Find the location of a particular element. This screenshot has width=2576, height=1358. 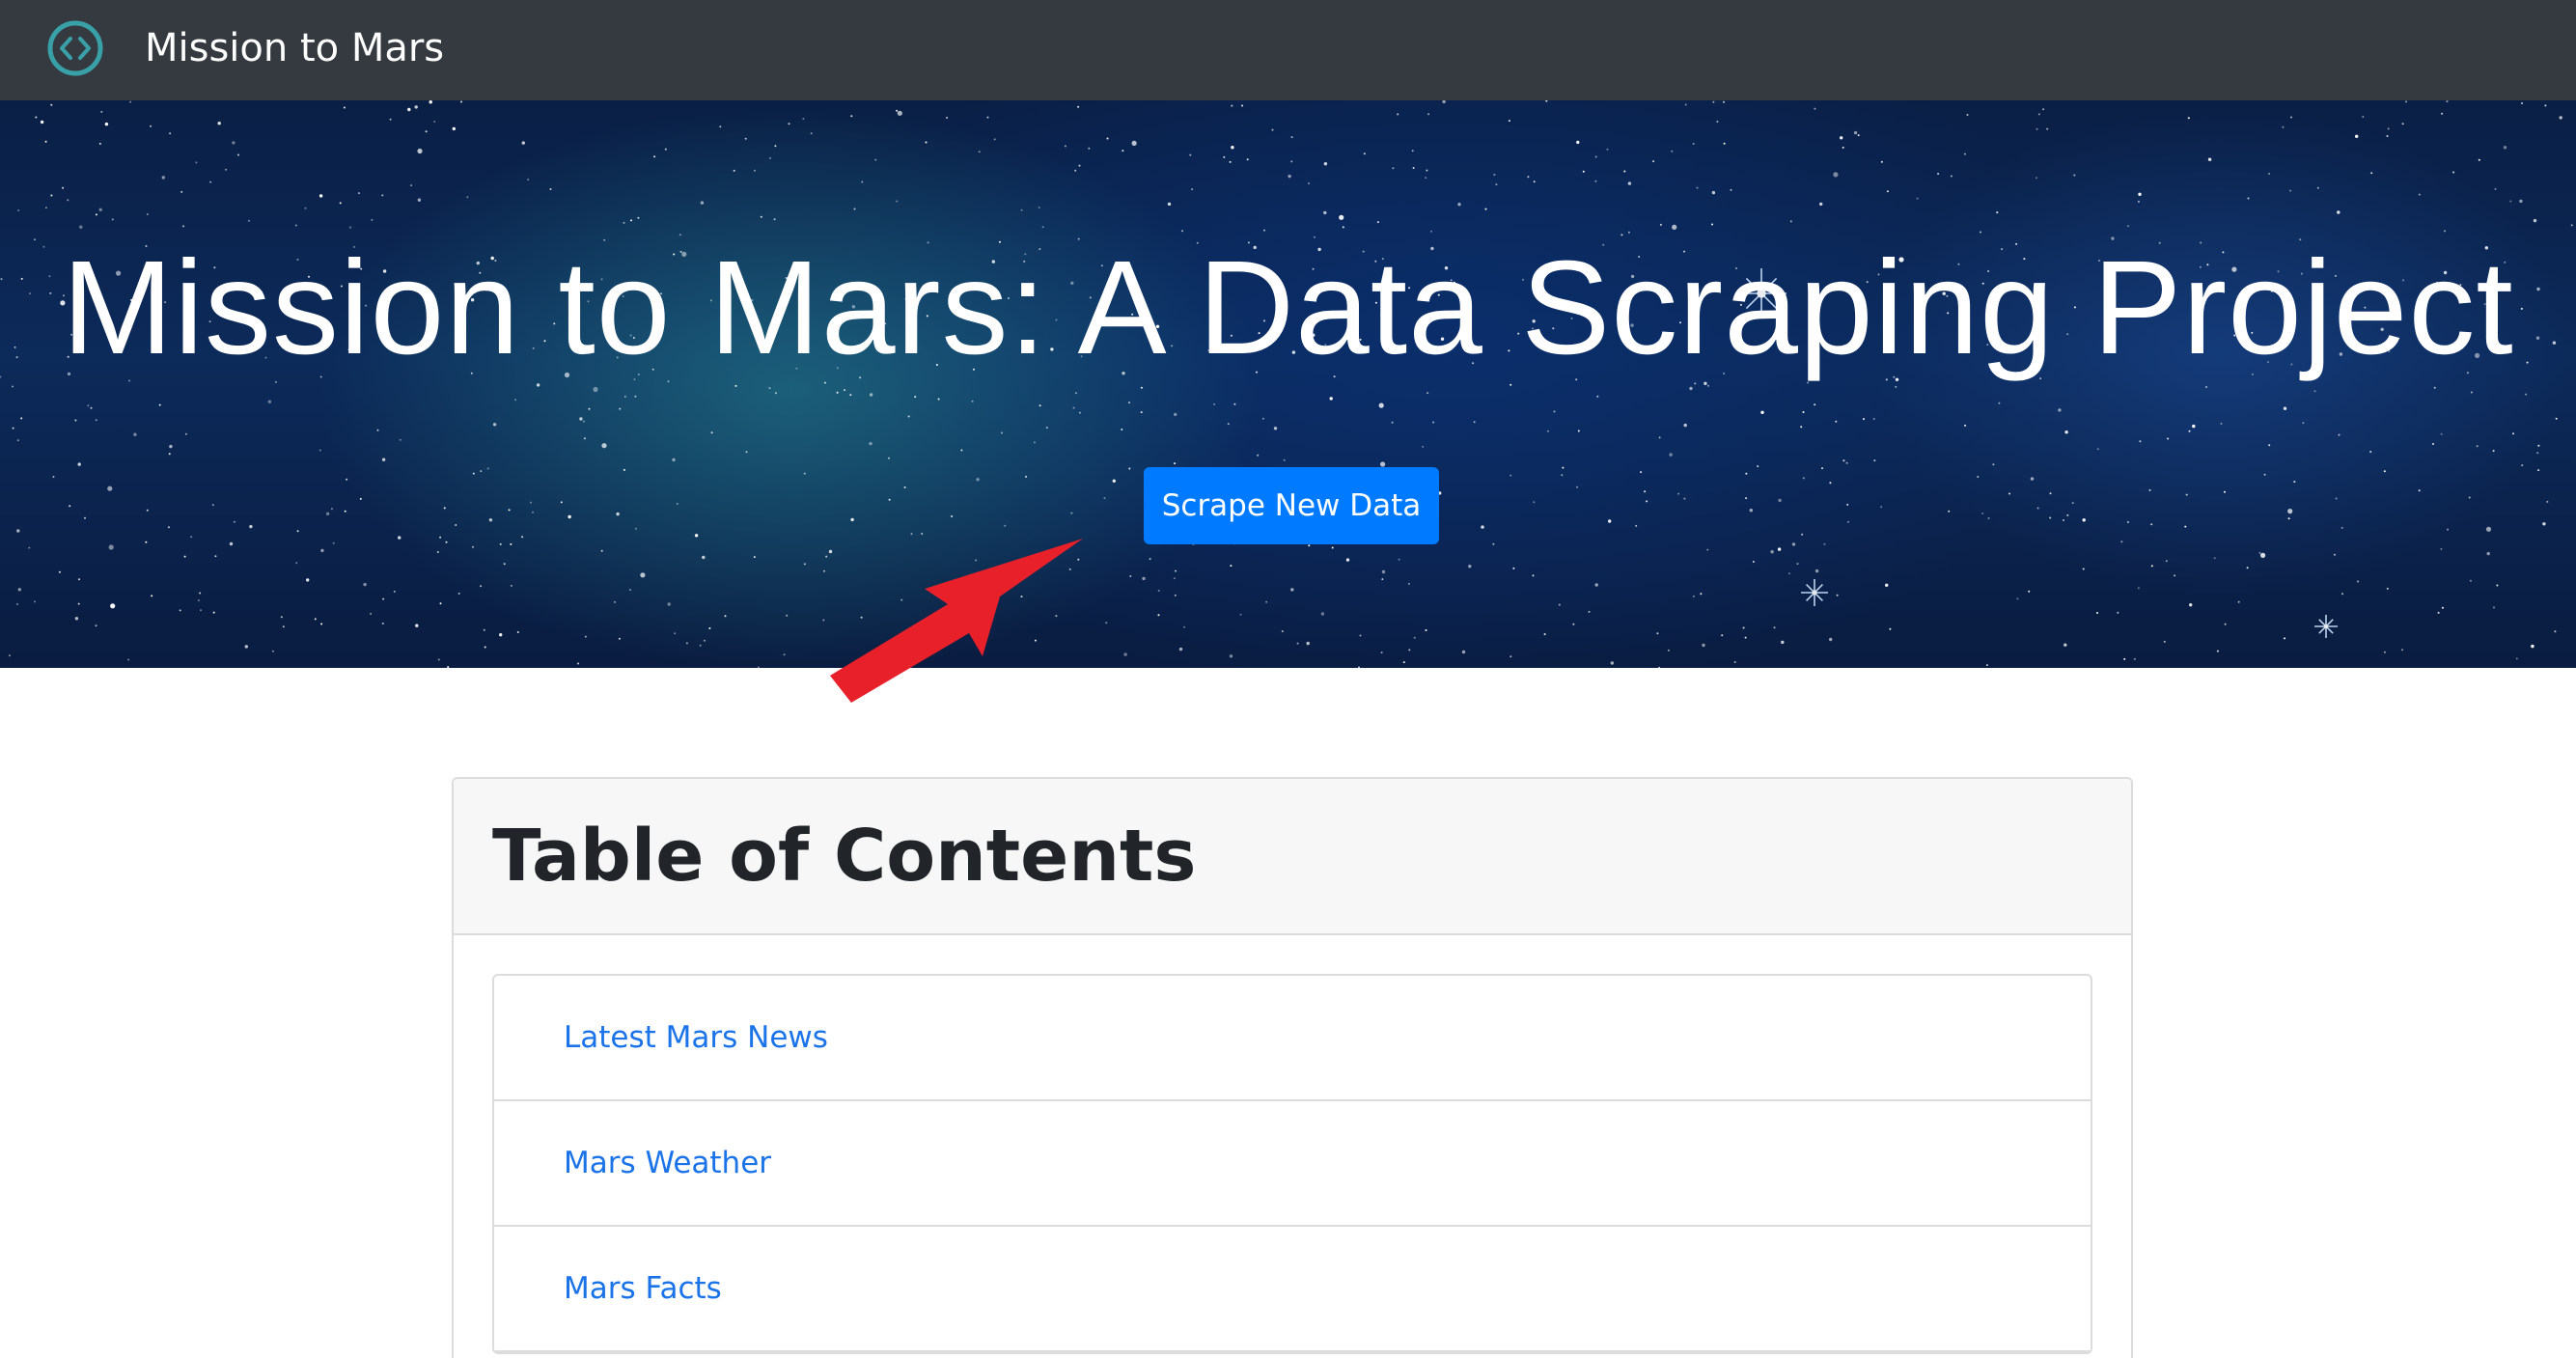

toc-link-mars-facts: Mars Facts is located at coordinates (643, 1288).